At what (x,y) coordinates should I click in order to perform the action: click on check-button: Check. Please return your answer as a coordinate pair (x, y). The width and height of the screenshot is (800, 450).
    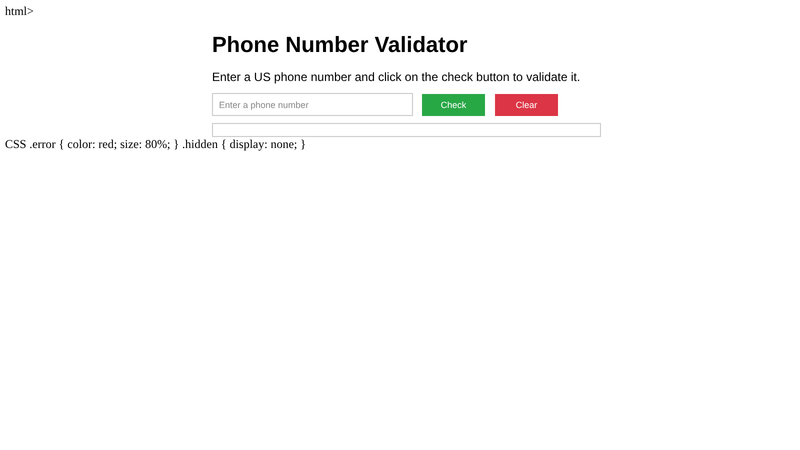
    Looking at the image, I should click on (453, 105).